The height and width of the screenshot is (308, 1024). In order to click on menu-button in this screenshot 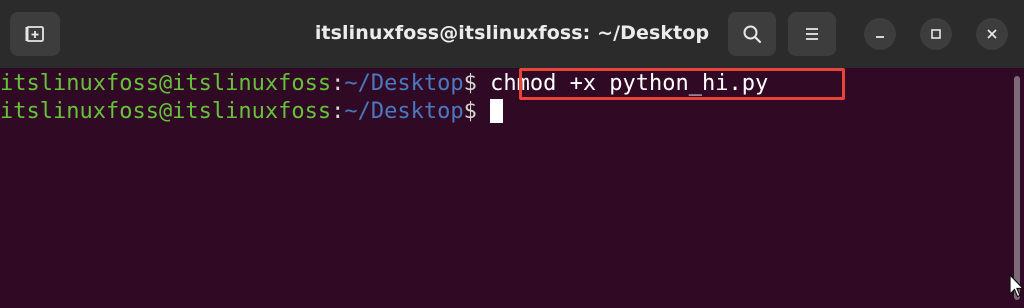, I will do `click(812, 34)`.